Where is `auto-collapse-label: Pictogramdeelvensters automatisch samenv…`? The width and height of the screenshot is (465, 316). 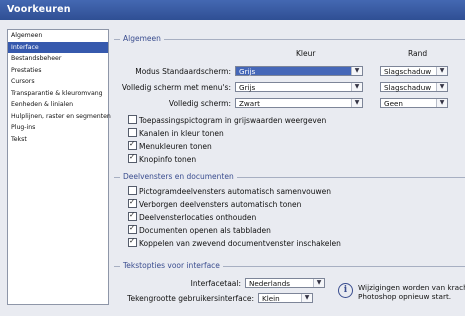 auto-collapse-label: Pictogramdeelvensters automatisch samenv… is located at coordinates (235, 191).